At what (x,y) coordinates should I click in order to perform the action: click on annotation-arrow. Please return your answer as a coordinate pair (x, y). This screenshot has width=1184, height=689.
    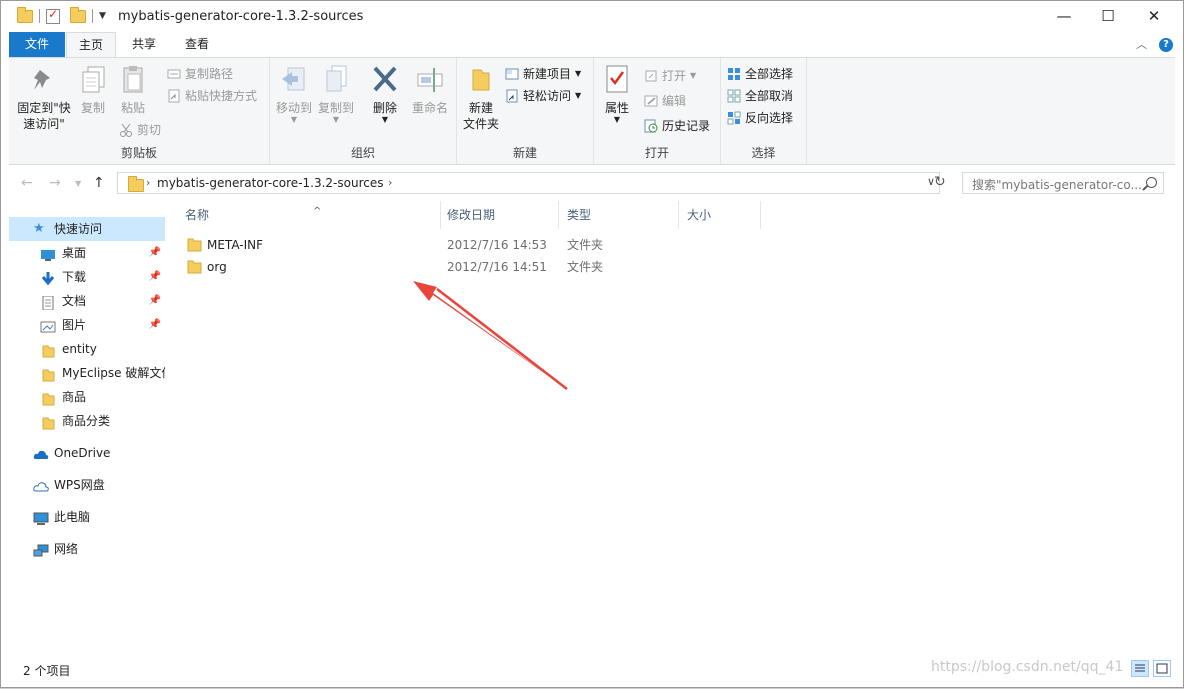
    Looking at the image, I should click on (490, 335).